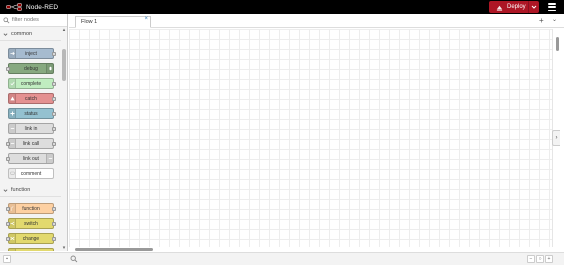 The image size is (564, 265). What do you see at coordinates (31, 143) in the screenshot?
I see `palette-node-link-call: link call` at bounding box center [31, 143].